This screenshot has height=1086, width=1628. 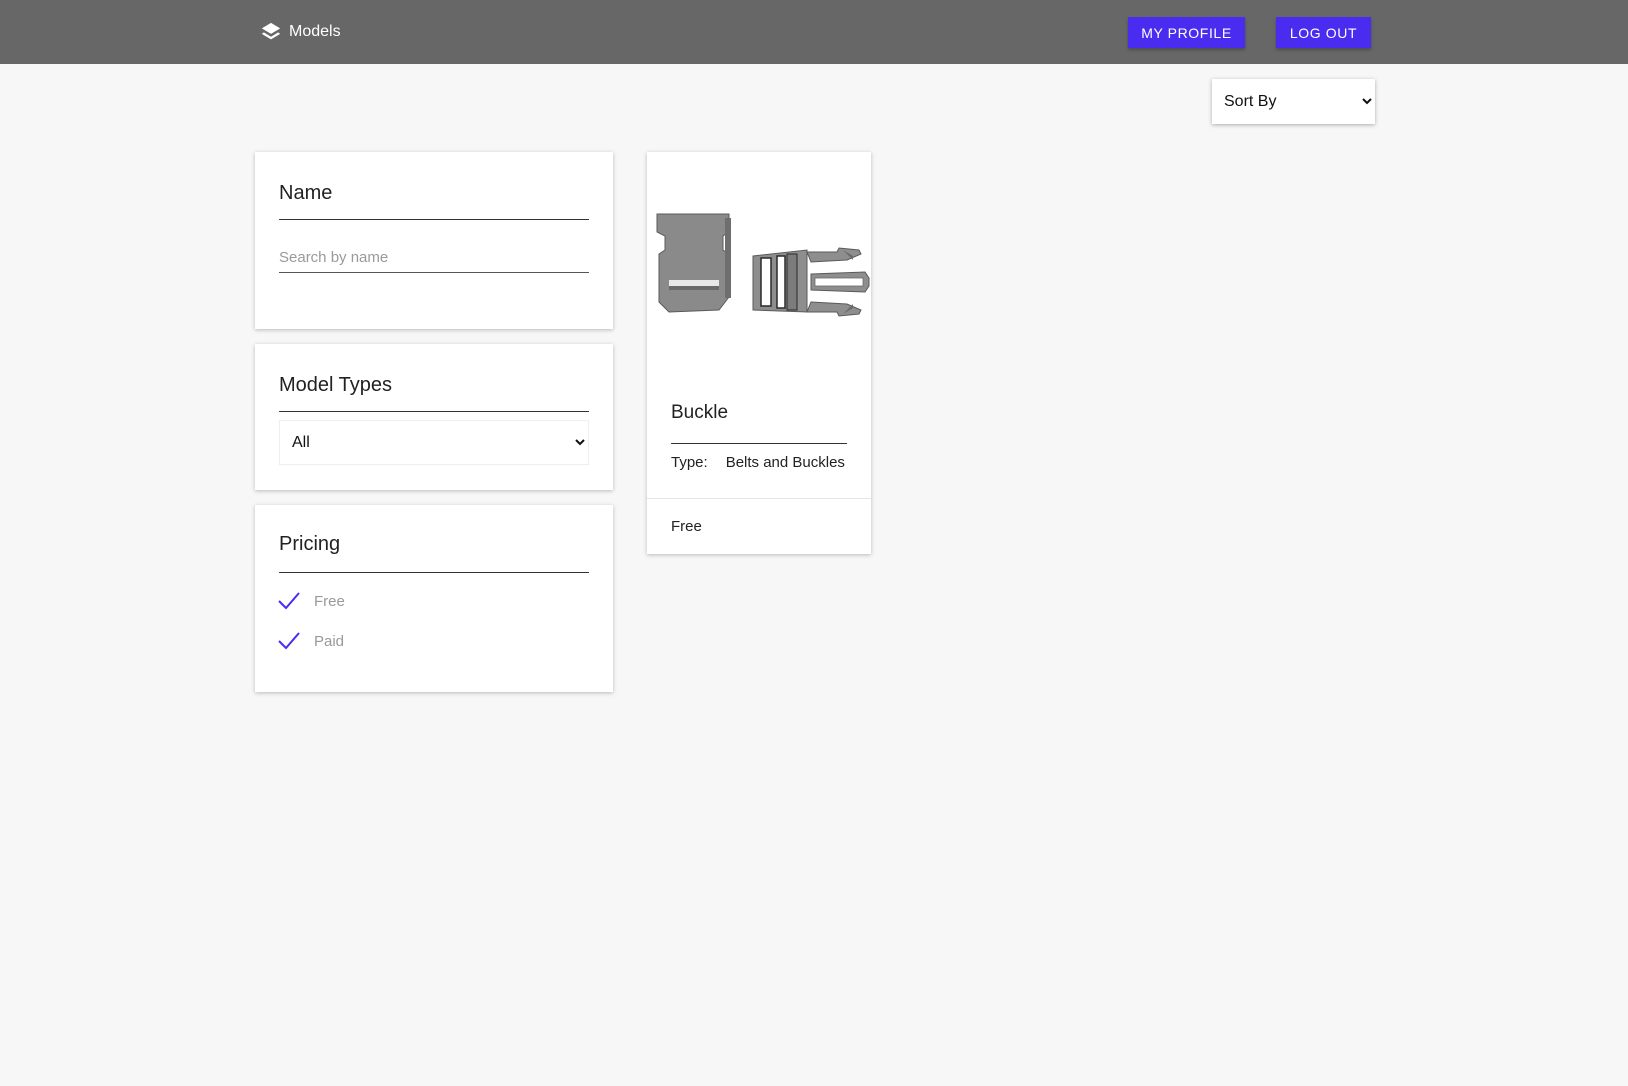 What do you see at coordinates (329, 601) in the screenshot?
I see `pricing-free-label: Free` at bounding box center [329, 601].